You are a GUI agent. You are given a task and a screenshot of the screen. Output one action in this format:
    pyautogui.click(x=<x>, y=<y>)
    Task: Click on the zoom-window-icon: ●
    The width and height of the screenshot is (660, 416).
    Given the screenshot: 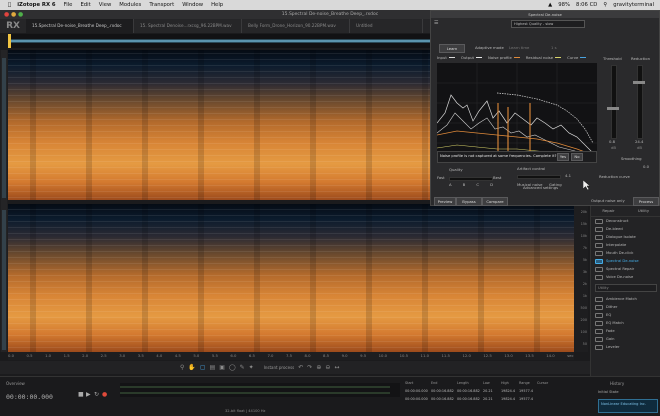 What is the action you would take?
    pyautogui.click(x=20, y=14)
    